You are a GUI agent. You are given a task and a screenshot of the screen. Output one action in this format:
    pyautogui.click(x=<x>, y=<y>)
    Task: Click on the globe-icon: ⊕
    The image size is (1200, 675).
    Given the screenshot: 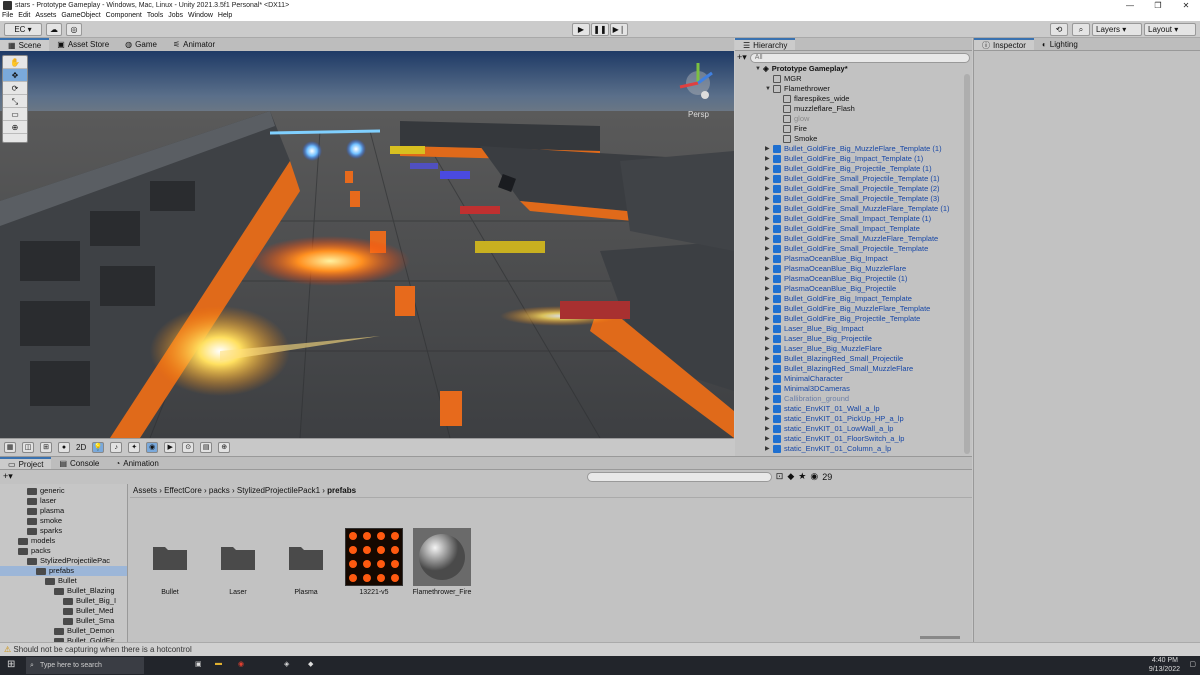 What is the action you would take?
    pyautogui.click(x=224, y=447)
    